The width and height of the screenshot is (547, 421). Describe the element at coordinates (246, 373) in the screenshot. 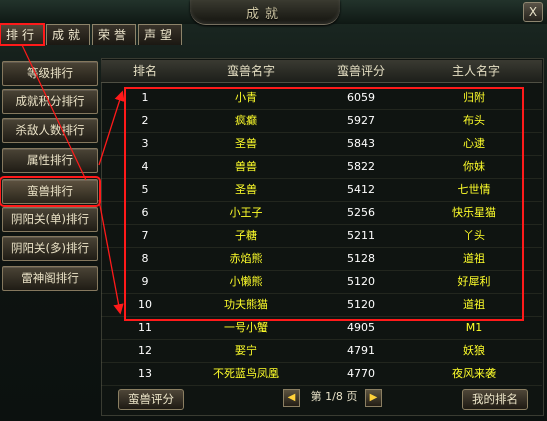

I see `beast-name-cell: 不死蓝鸟凤凰` at that location.